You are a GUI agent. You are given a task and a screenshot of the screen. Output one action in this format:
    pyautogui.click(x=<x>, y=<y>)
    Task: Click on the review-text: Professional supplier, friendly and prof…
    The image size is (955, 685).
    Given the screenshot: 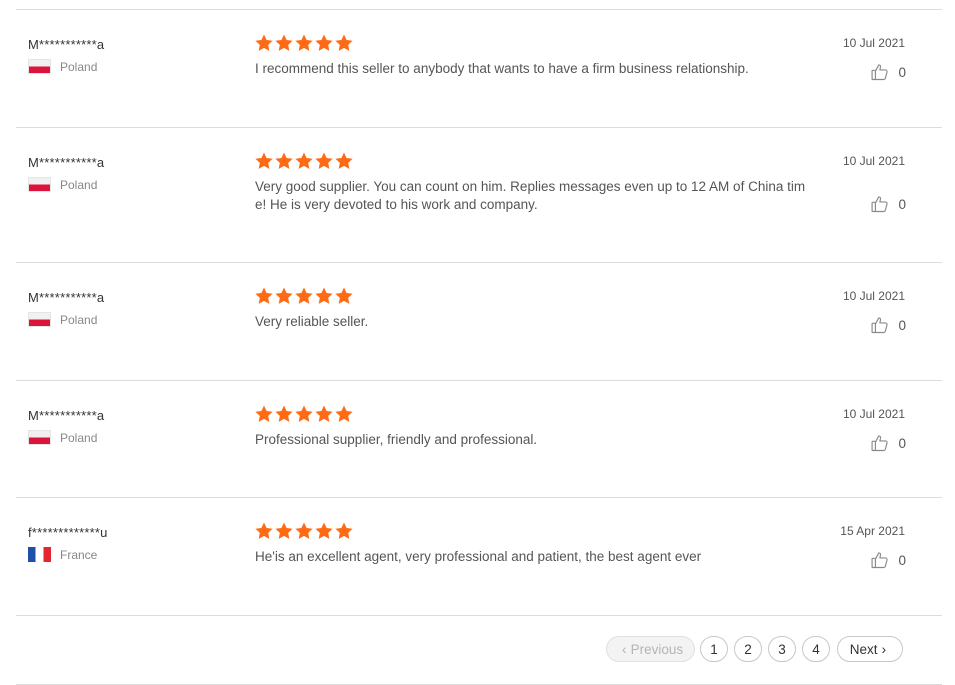 What is the action you would take?
    pyautogui.click(x=396, y=439)
    